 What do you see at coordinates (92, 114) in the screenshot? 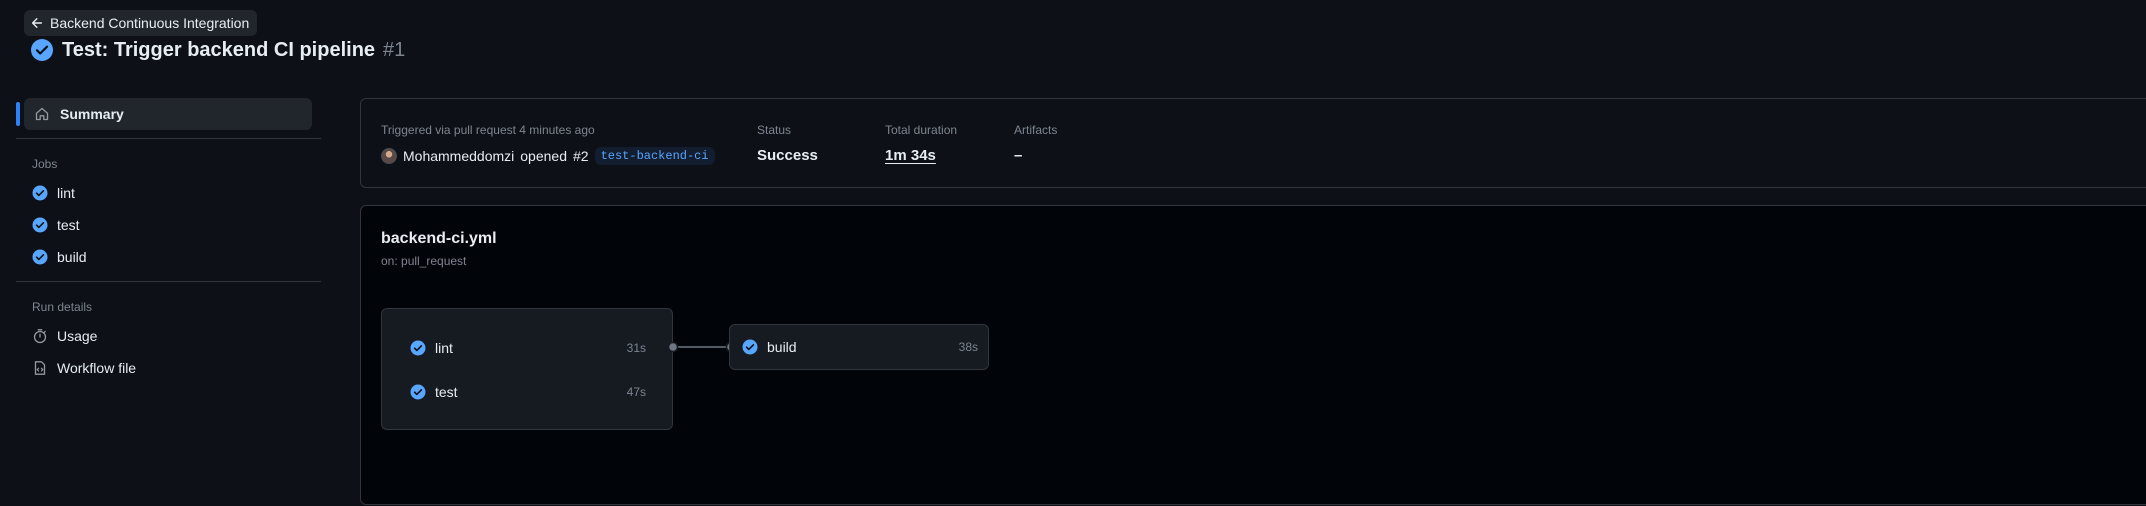
I see `sidebar-item-label: Summary` at bounding box center [92, 114].